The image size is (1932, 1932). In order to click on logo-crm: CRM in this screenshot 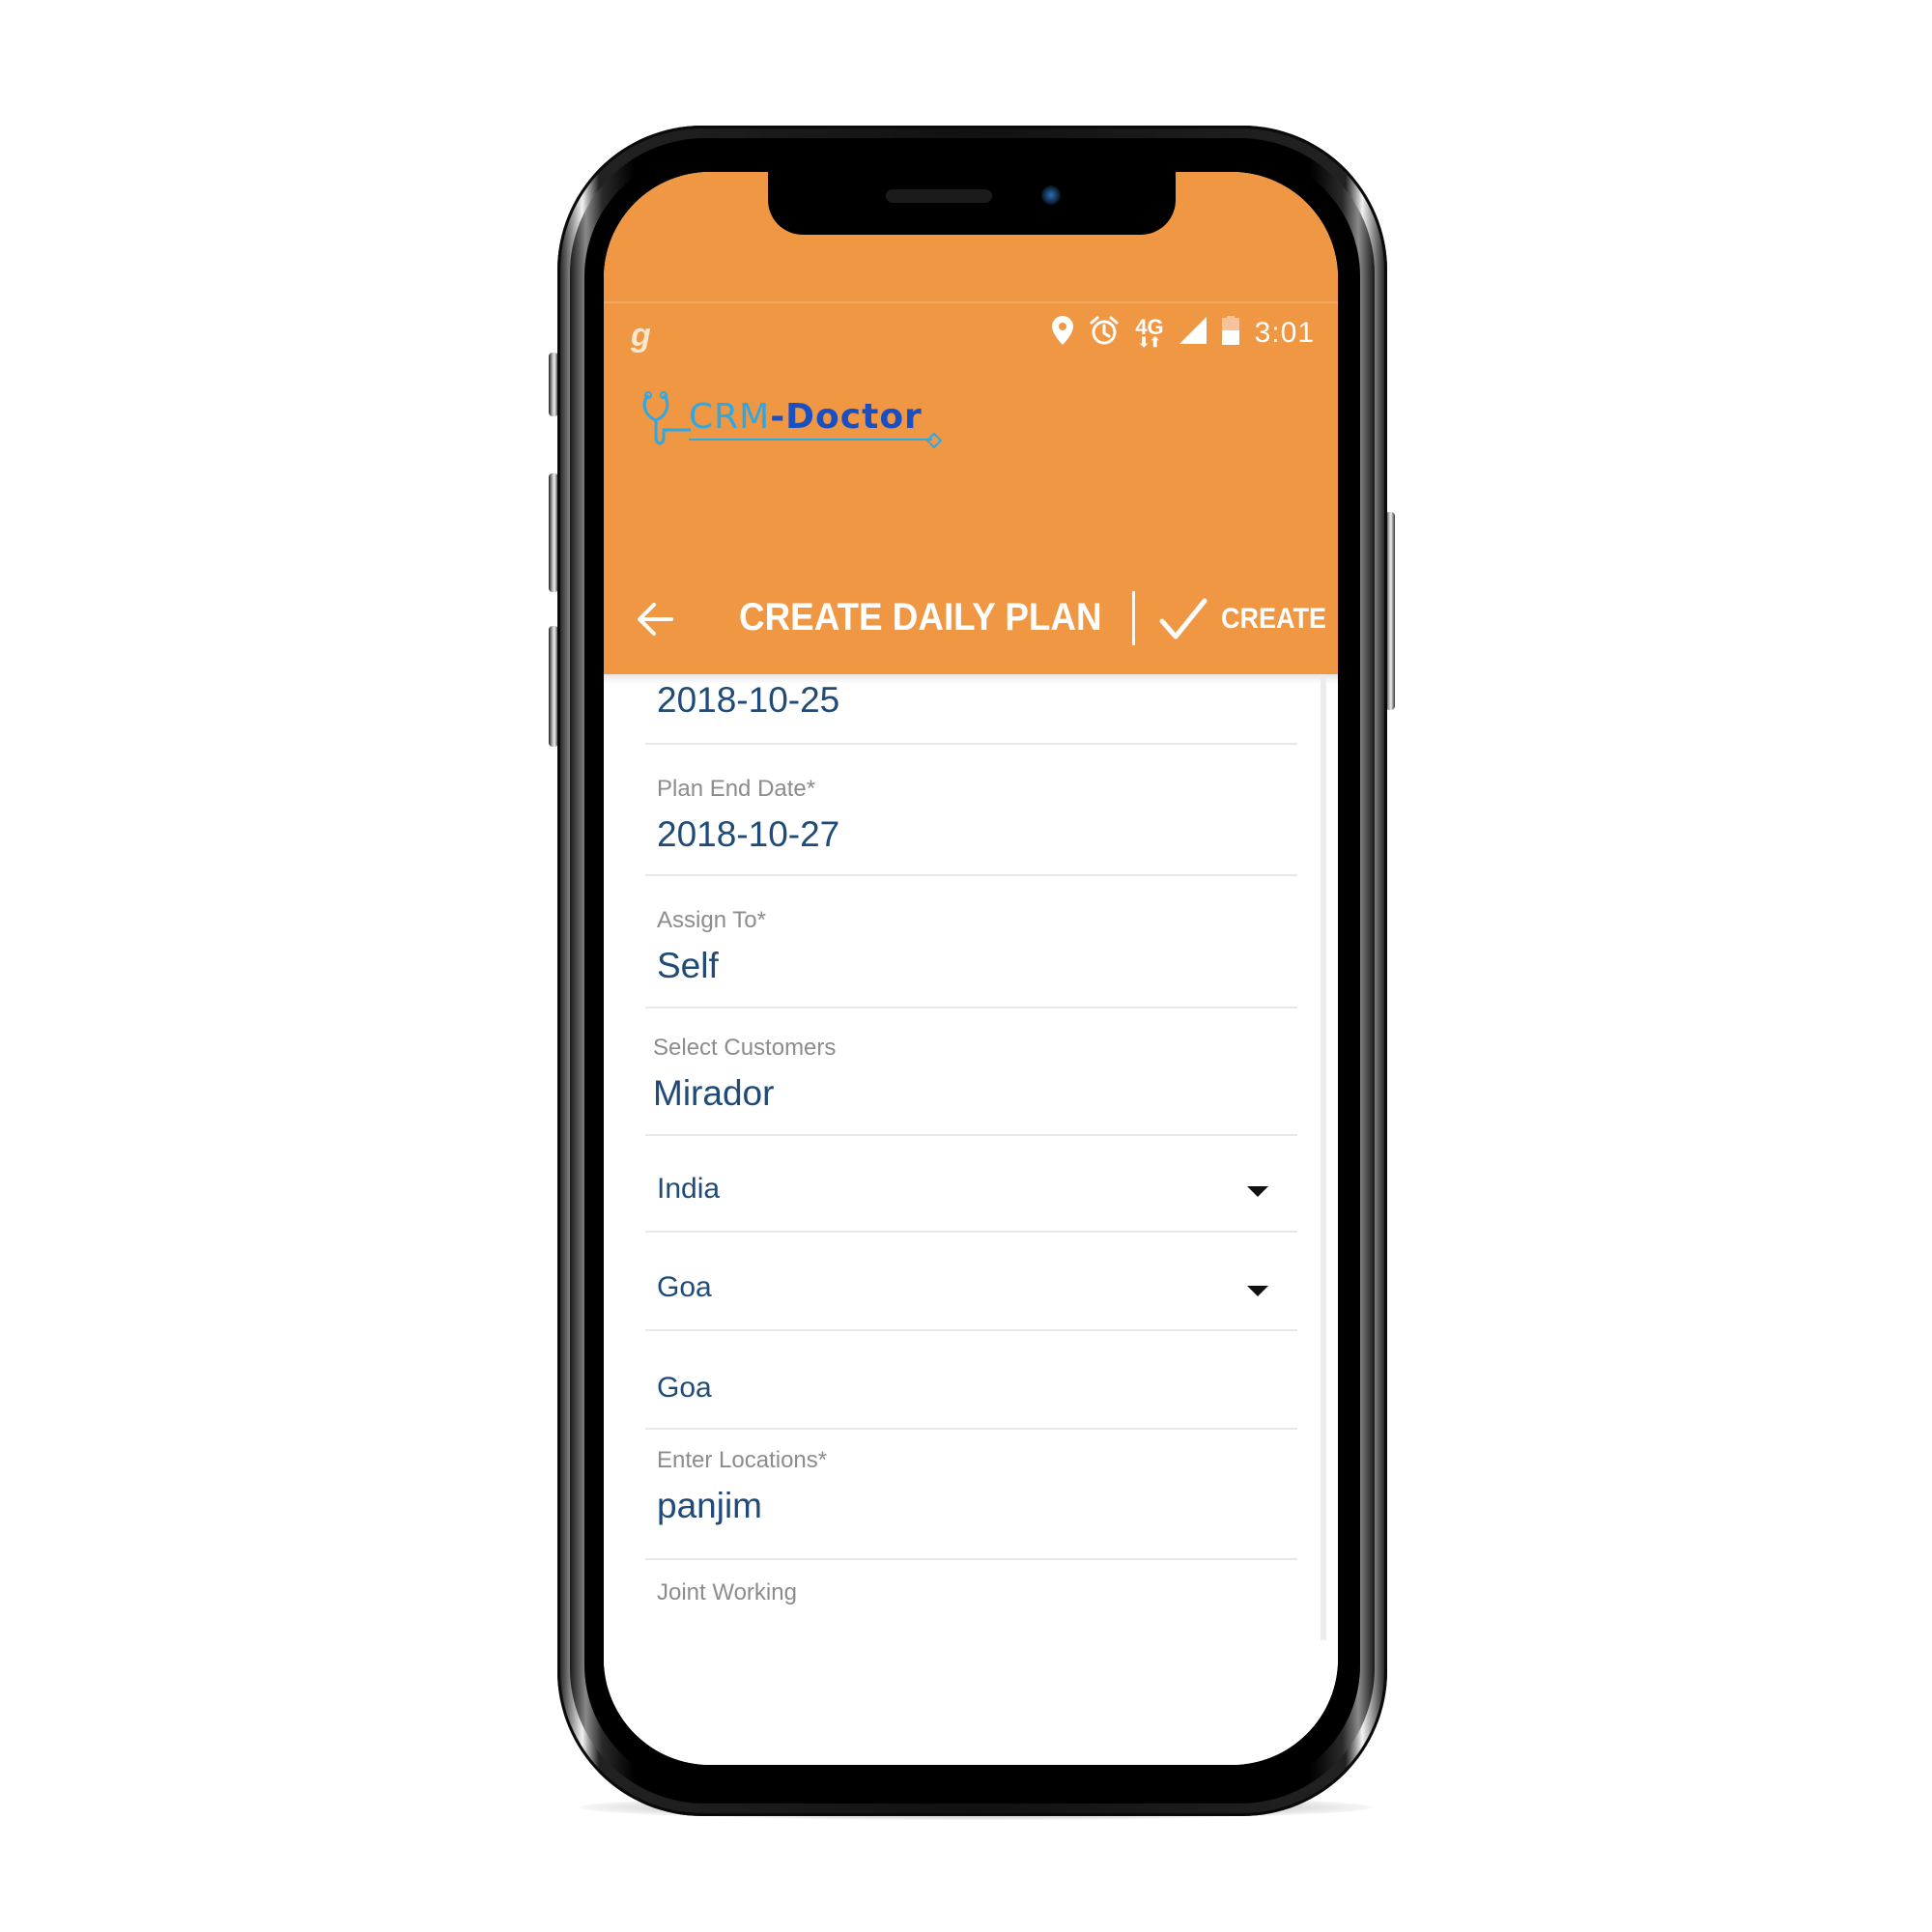, I will do `click(730, 417)`.